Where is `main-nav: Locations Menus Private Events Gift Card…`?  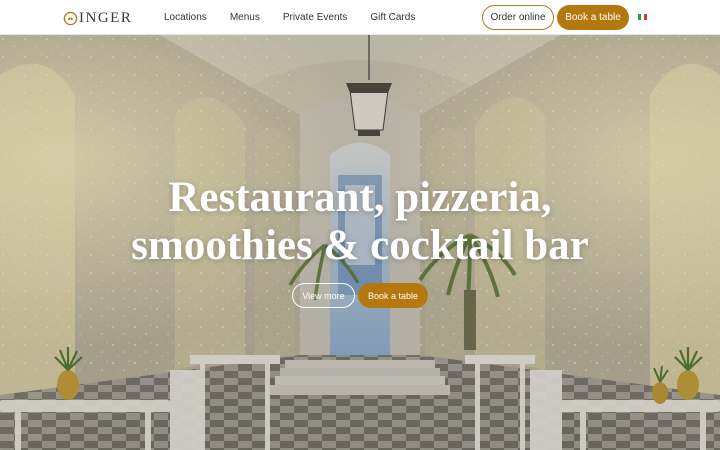 main-nav: Locations Menus Private Events Gift Card… is located at coordinates (301, 17).